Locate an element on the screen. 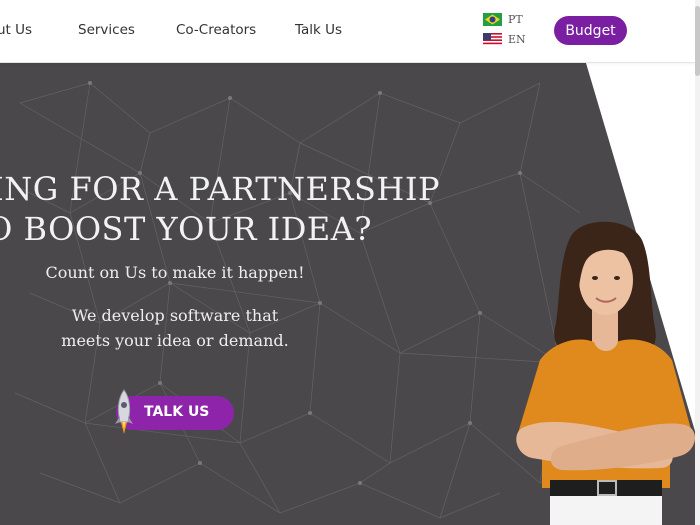 This screenshot has width=700, height=525. nav-co-creators: Co-Creators is located at coordinates (216, 30).